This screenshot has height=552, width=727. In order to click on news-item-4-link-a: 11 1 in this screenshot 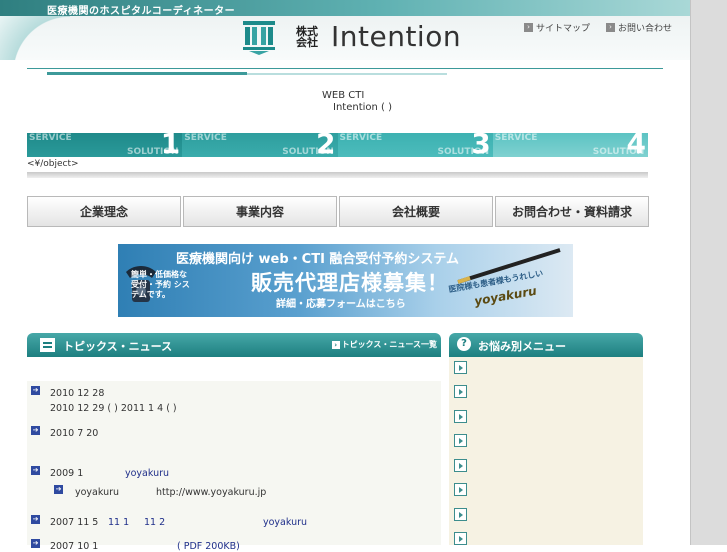, I will do `click(118, 522)`.